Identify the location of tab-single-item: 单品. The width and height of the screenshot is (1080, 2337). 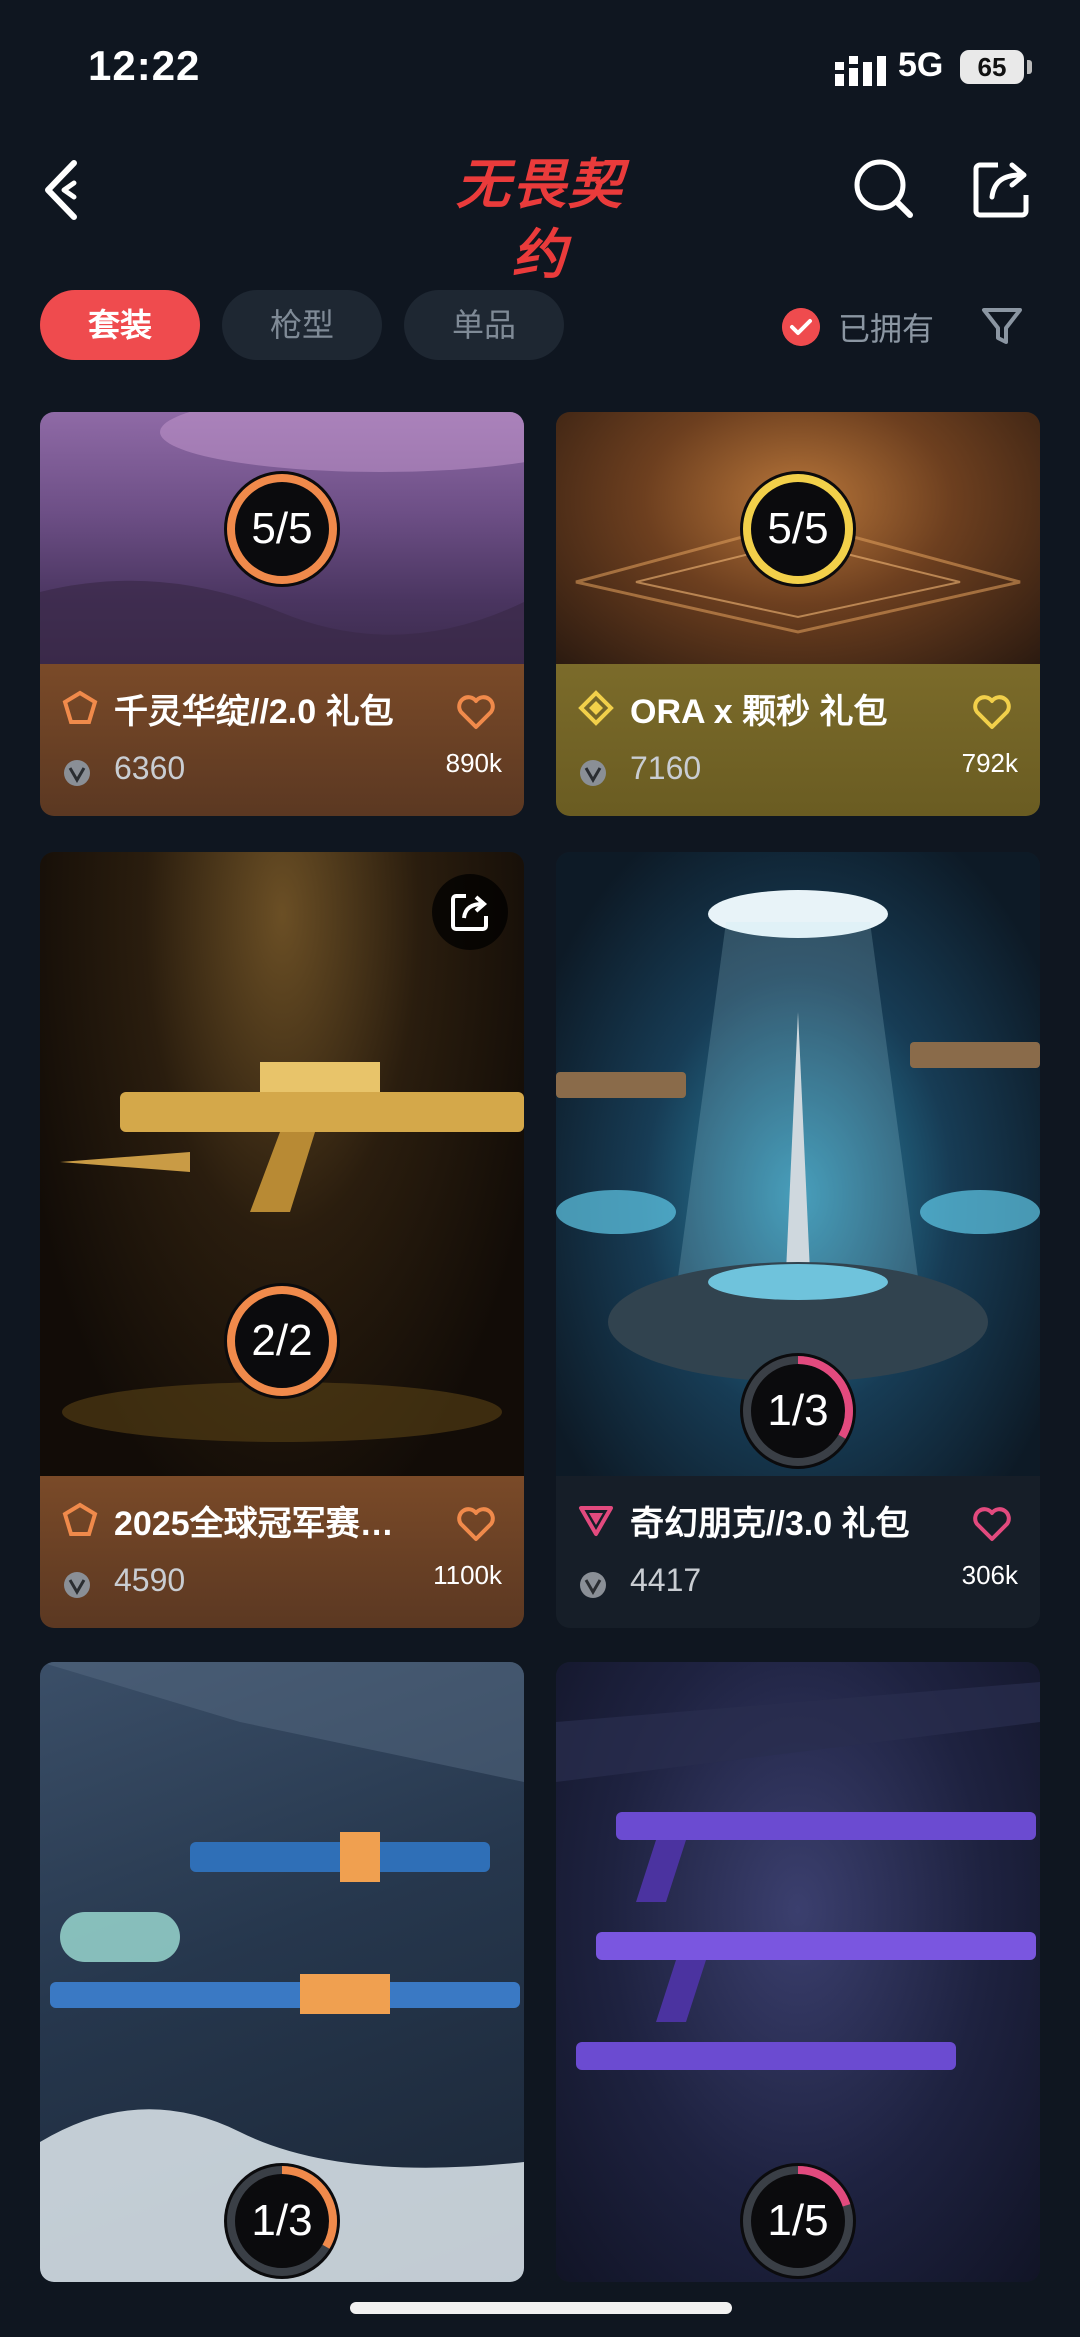
(484, 325).